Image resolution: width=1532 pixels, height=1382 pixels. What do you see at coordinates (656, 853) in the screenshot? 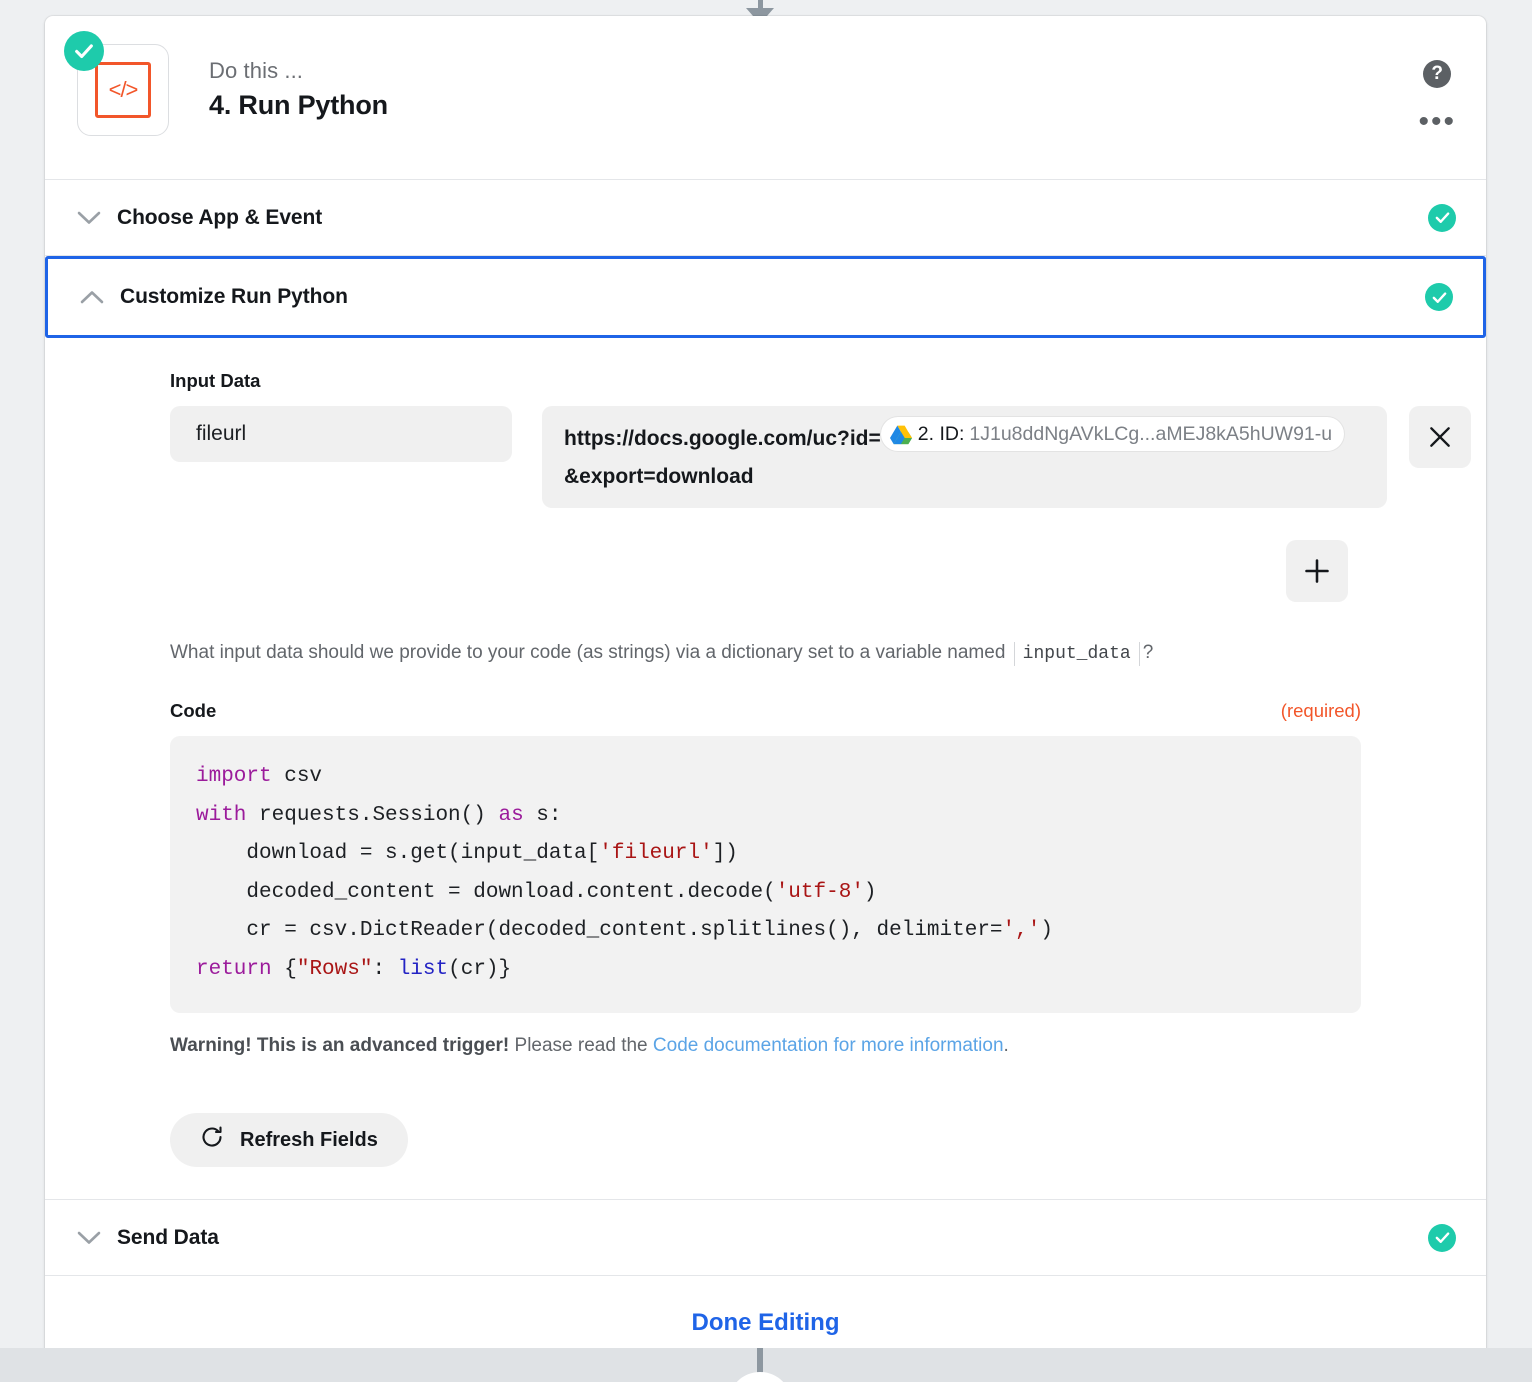
I see `code-token: 'fileurl'` at bounding box center [656, 853].